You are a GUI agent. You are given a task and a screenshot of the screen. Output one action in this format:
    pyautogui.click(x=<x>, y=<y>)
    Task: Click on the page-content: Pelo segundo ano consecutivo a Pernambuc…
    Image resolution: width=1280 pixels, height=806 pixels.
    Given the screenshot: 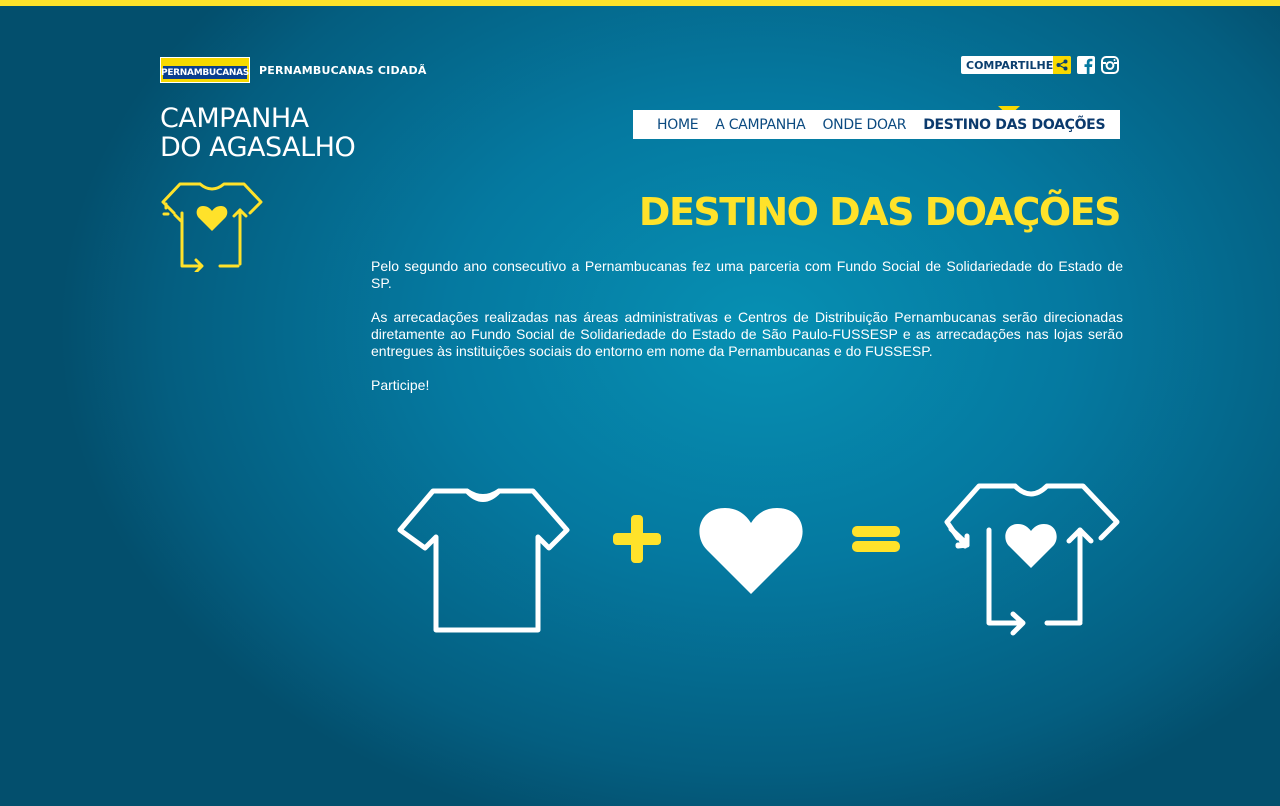 What is the action you would take?
    pyautogui.click(x=747, y=334)
    